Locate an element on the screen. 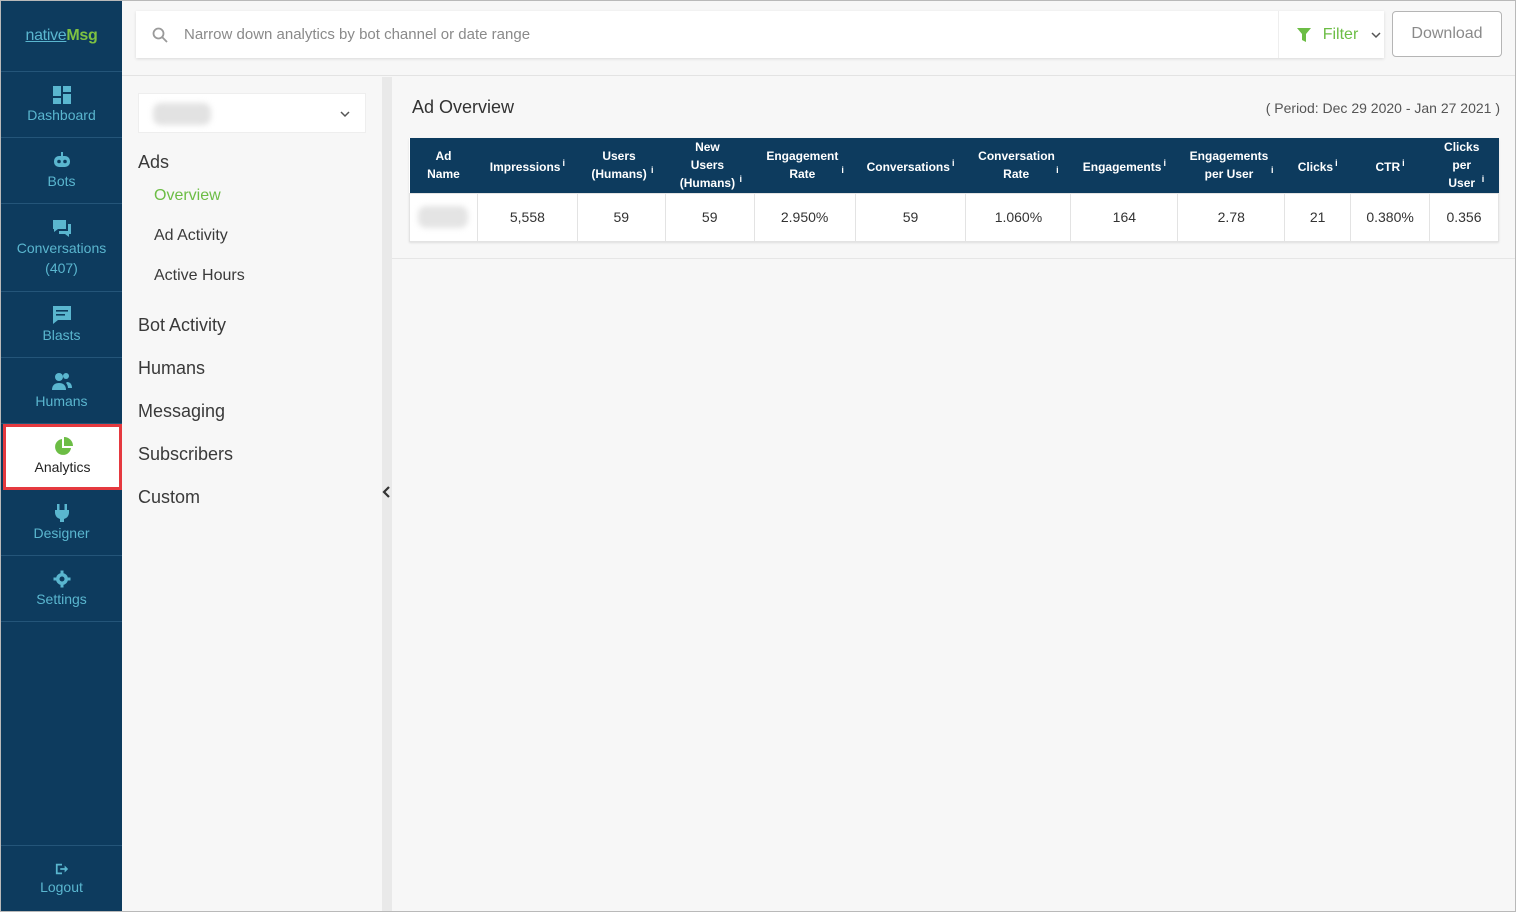 The width and height of the screenshot is (1516, 912). cell-new-users: 59 is located at coordinates (709, 217).